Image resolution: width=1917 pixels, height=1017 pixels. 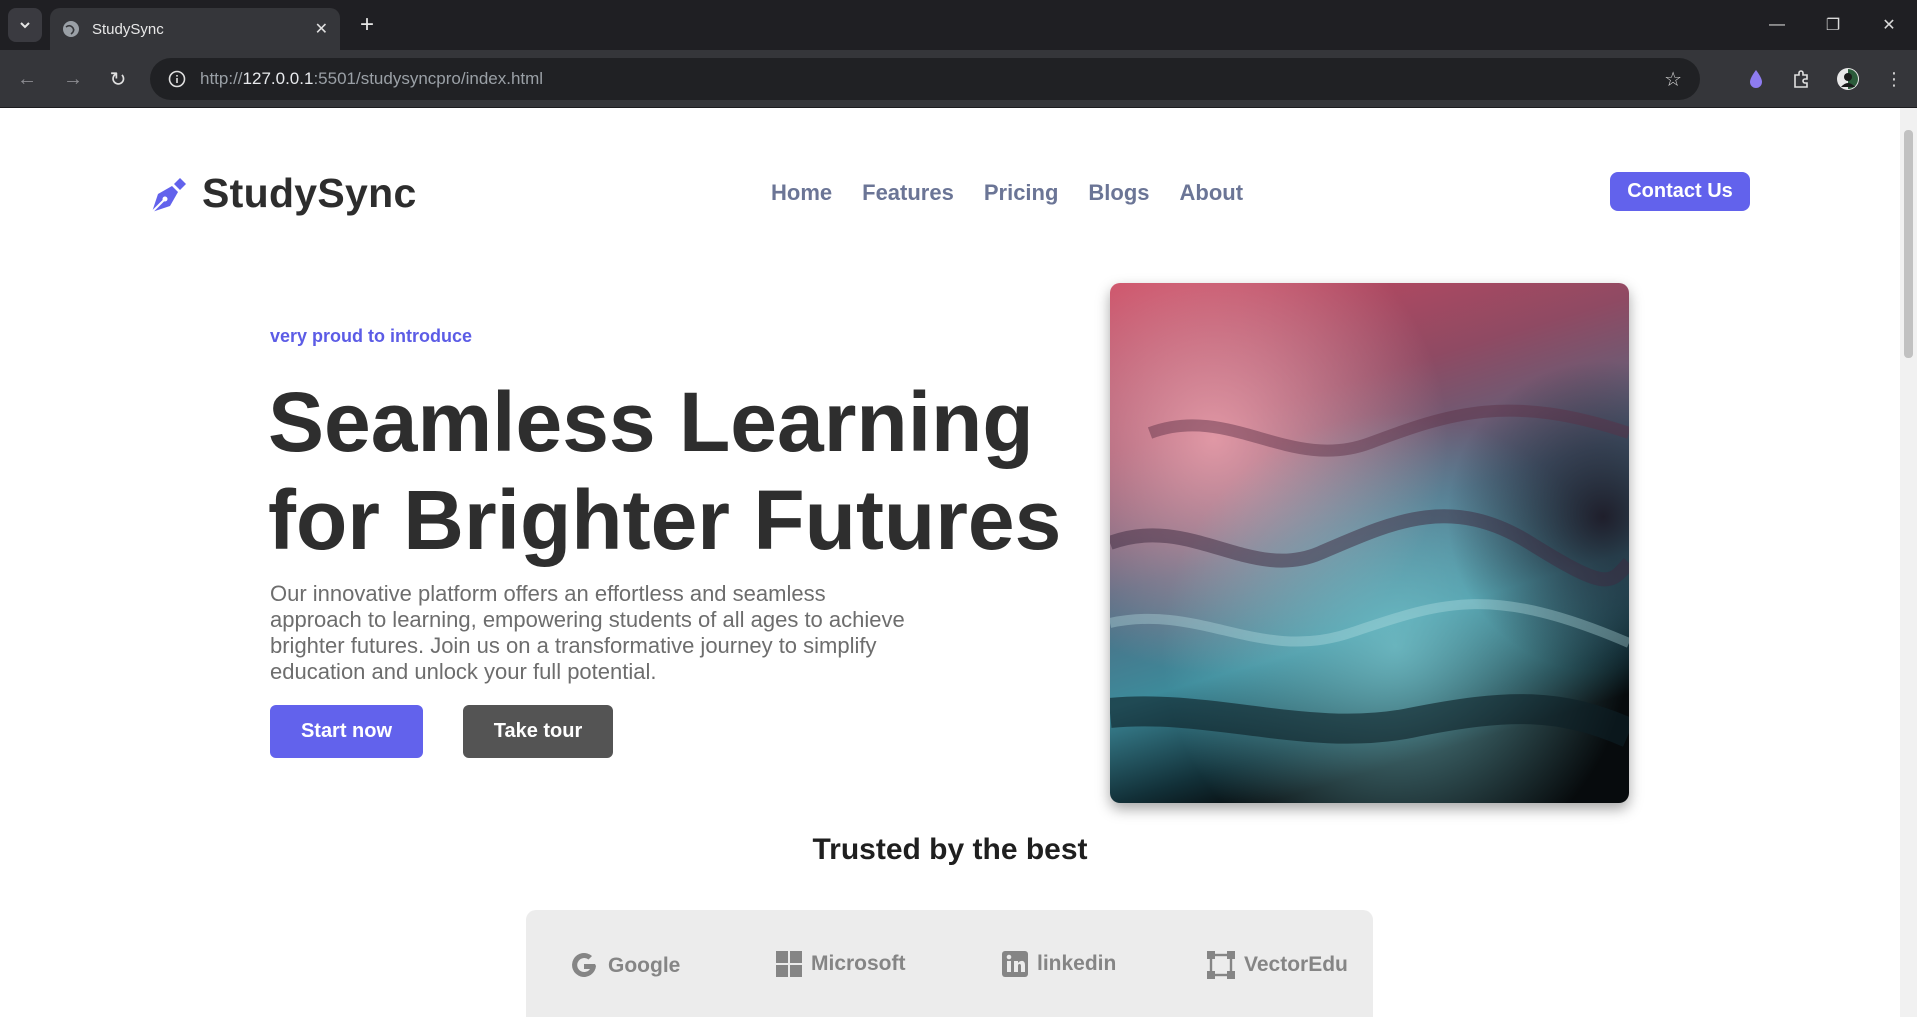 I want to click on pen-nib-logo-icon, so click(x=168, y=195).